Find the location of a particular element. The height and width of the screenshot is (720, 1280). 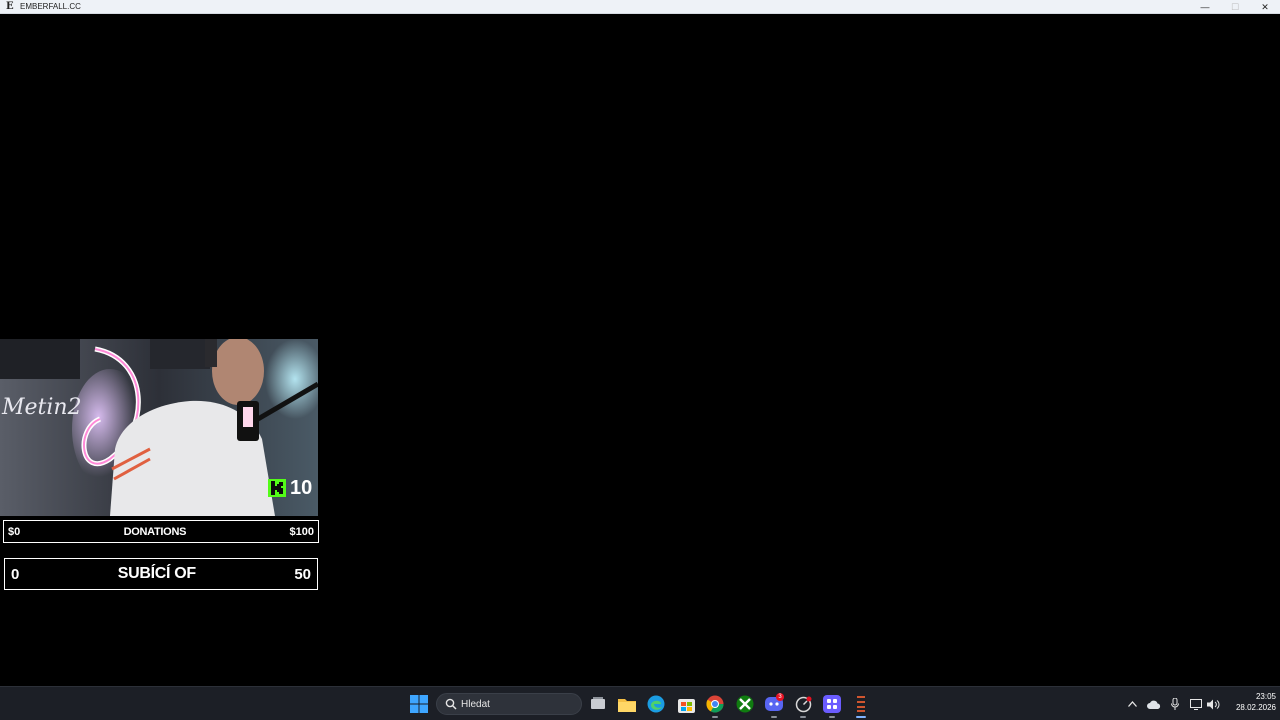

chrome-running-indicator is located at coordinates (715, 717).